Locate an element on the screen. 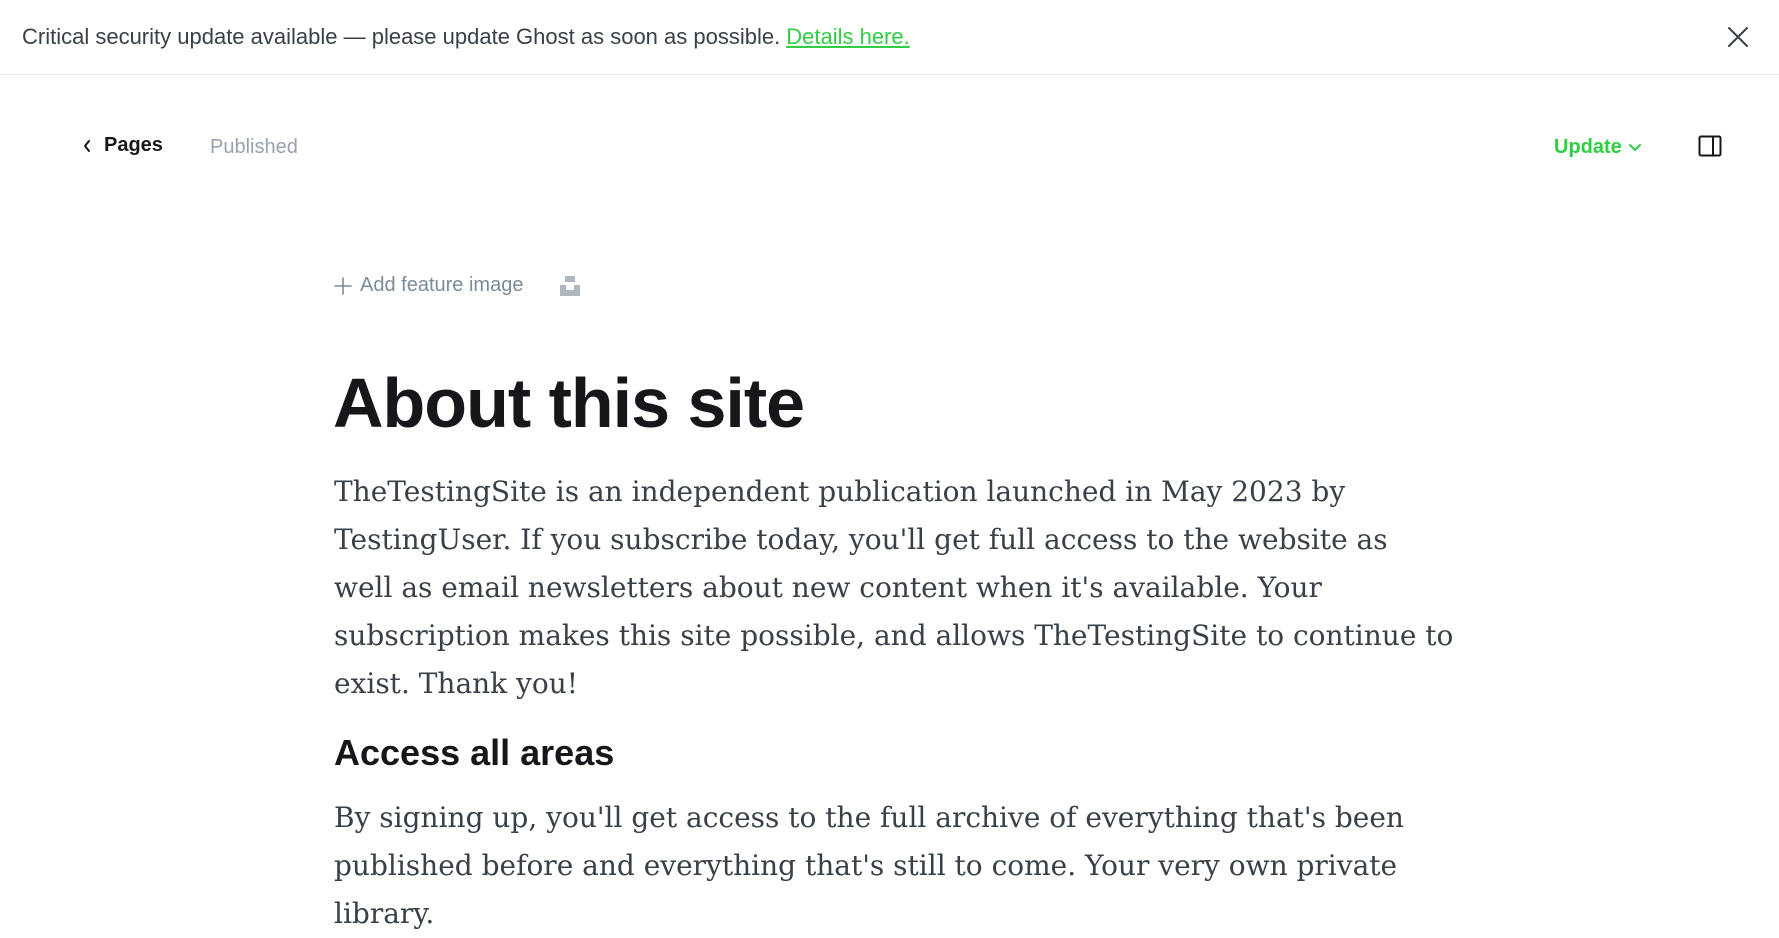  close-icon is located at coordinates (1738, 37).